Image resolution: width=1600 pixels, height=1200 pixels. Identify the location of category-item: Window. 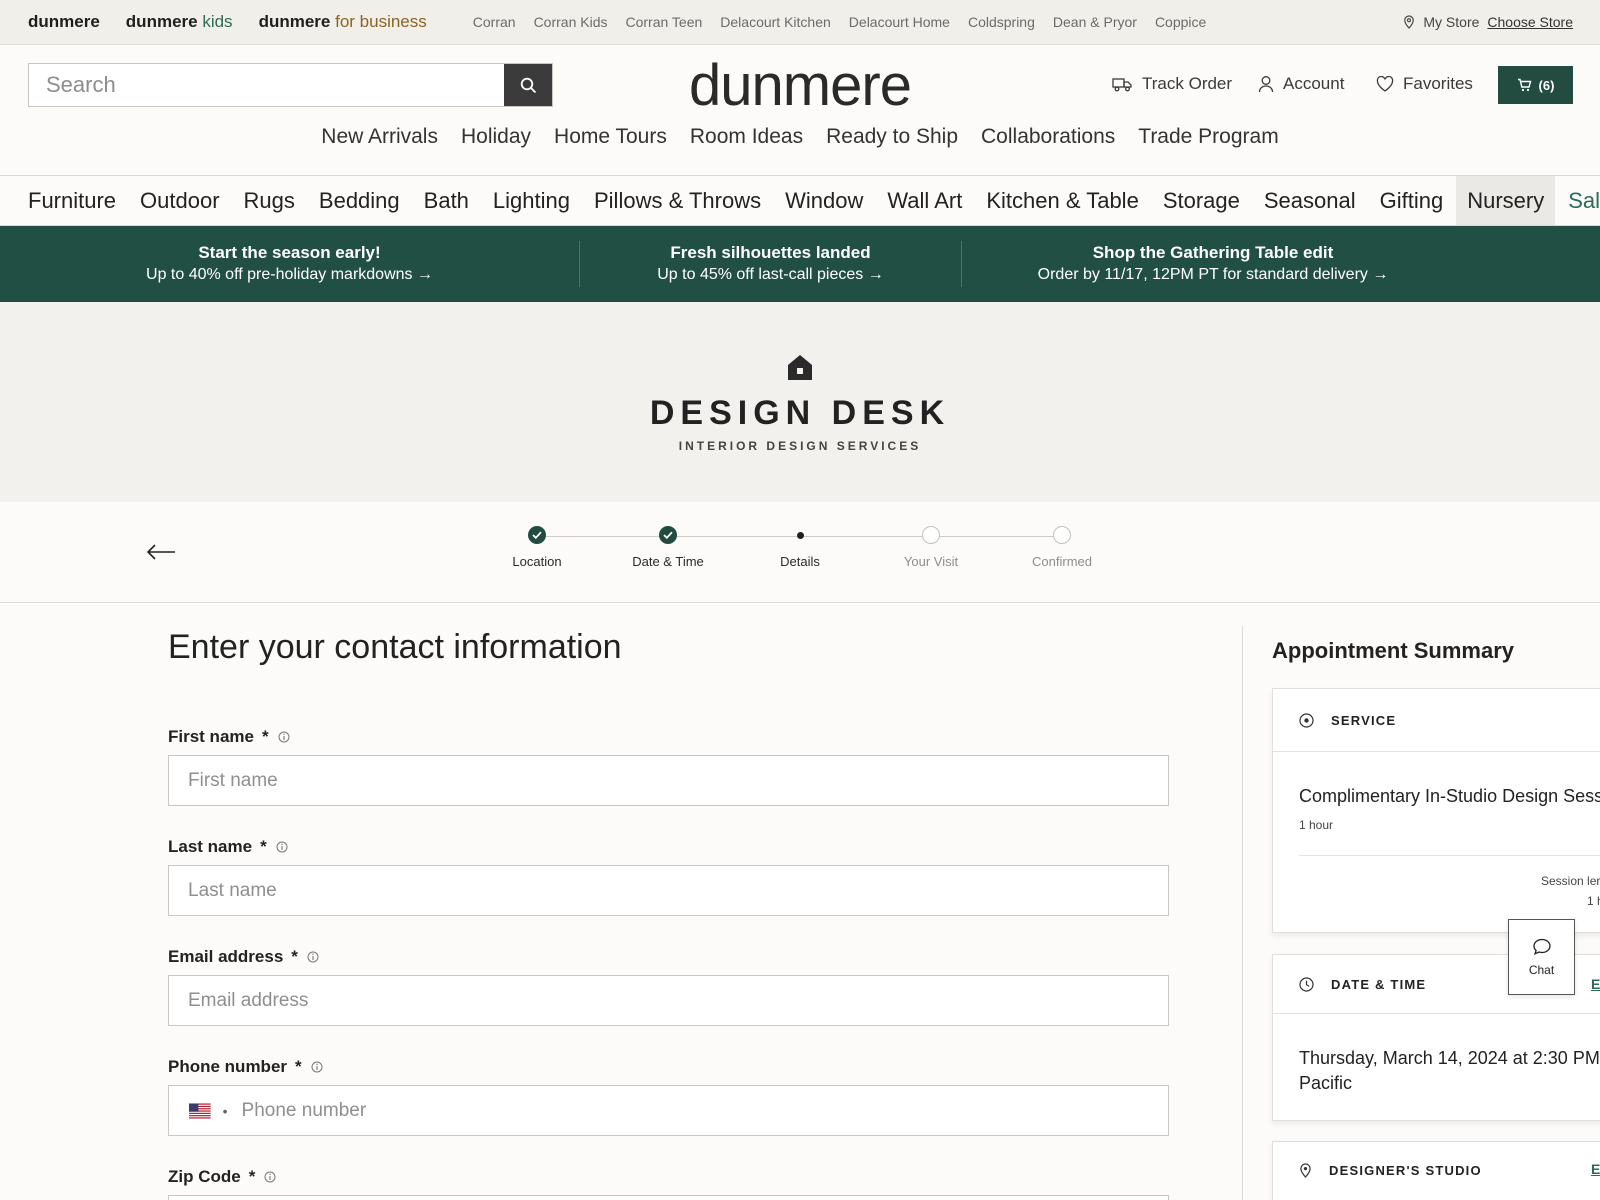
(824, 200).